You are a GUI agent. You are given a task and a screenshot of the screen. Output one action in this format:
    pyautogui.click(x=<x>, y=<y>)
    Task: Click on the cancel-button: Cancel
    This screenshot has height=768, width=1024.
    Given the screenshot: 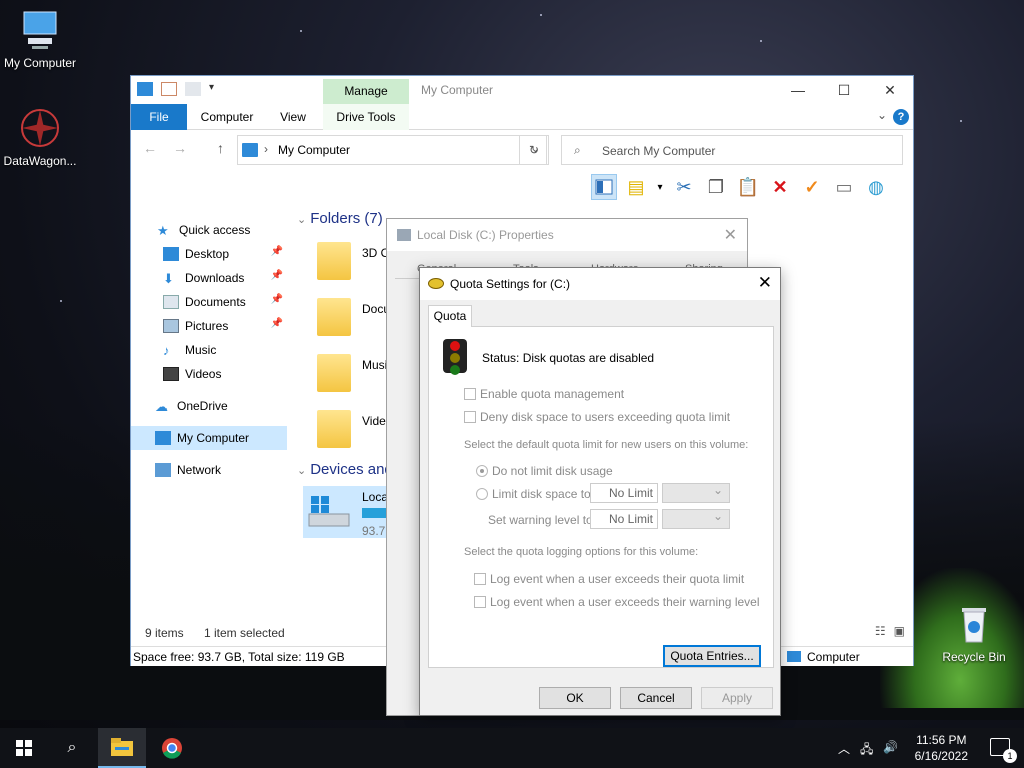 What is the action you would take?
    pyautogui.click(x=656, y=698)
    